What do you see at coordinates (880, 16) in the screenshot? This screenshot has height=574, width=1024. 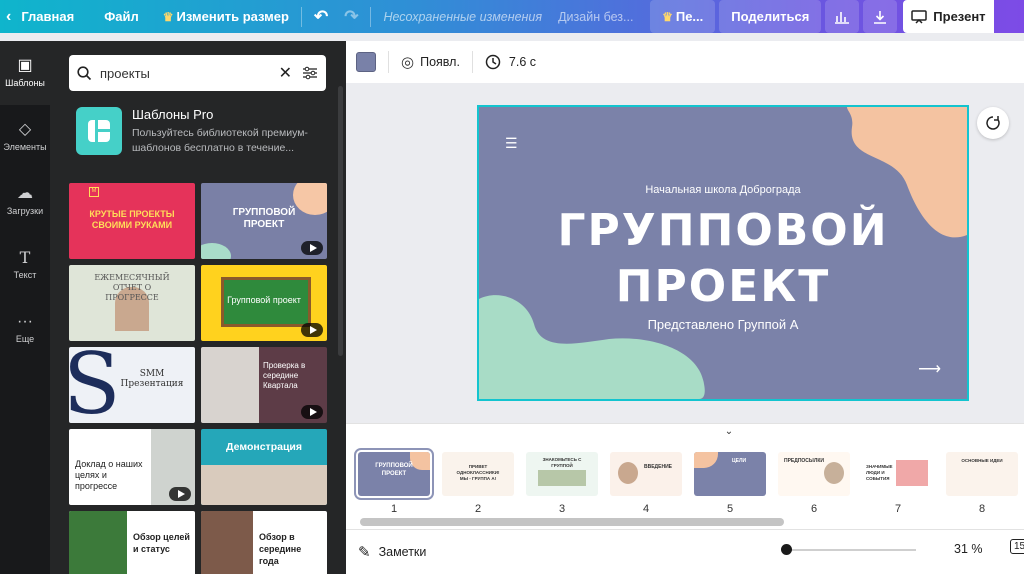 I see `download-icon` at bounding box center [880, 16].